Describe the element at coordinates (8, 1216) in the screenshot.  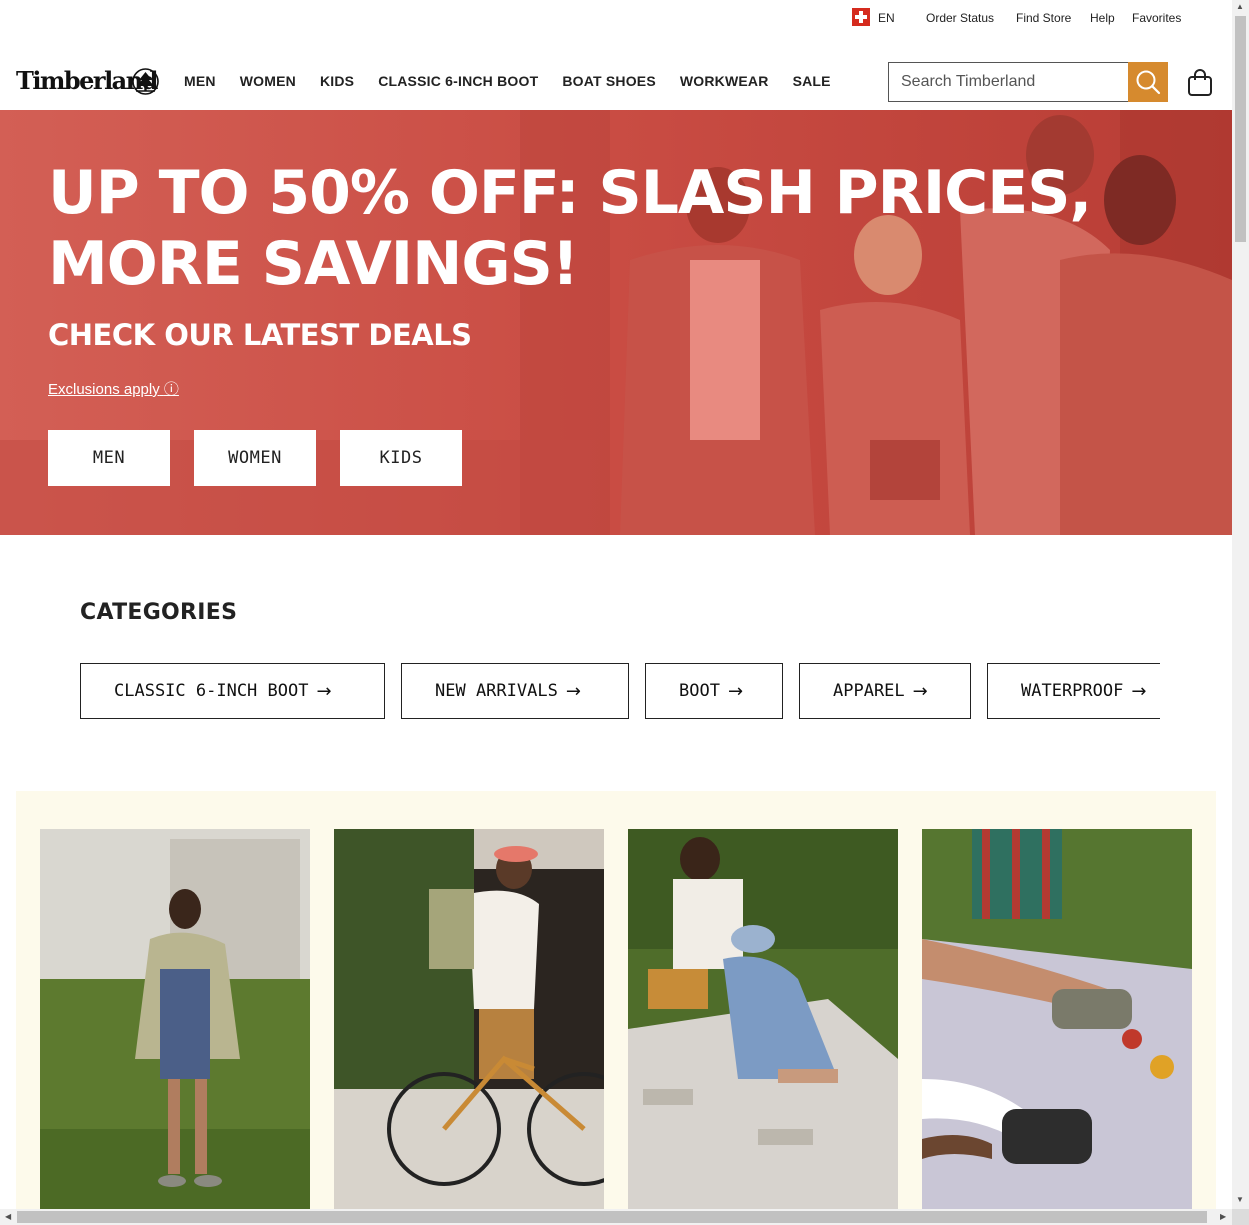
I see `scroll-left-icon: ◀` at that location.